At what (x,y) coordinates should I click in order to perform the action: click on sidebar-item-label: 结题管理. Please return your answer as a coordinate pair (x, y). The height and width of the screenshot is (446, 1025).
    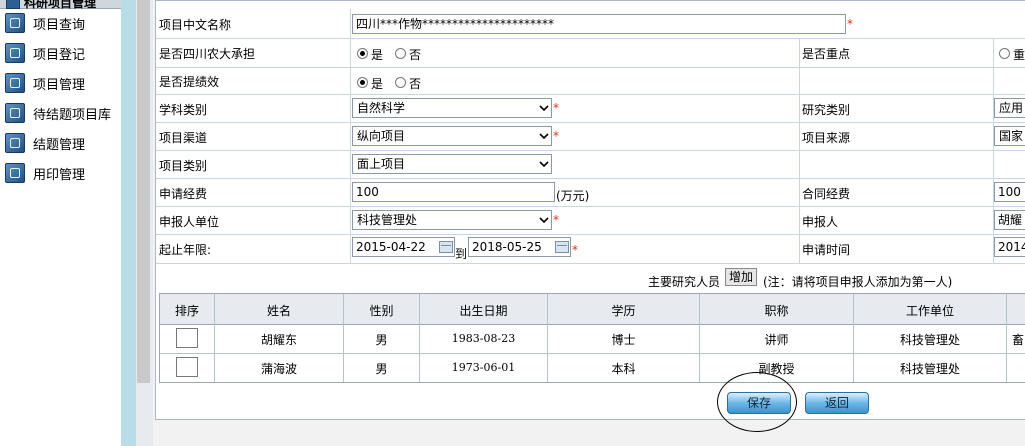
    Looking at the image, I should click on (59, 145).